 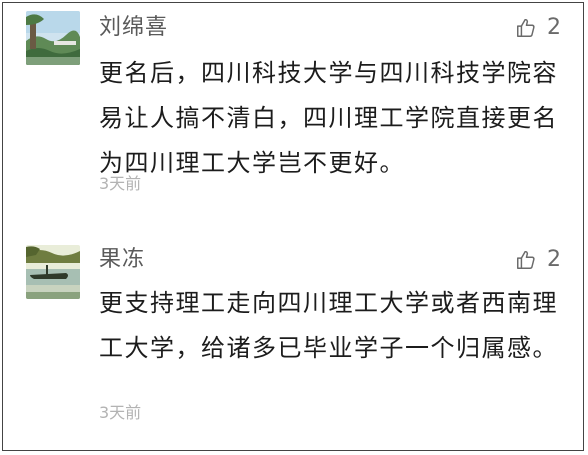 I want to click on boat-on-lake-photo-icon, so click(x=53, y=272).